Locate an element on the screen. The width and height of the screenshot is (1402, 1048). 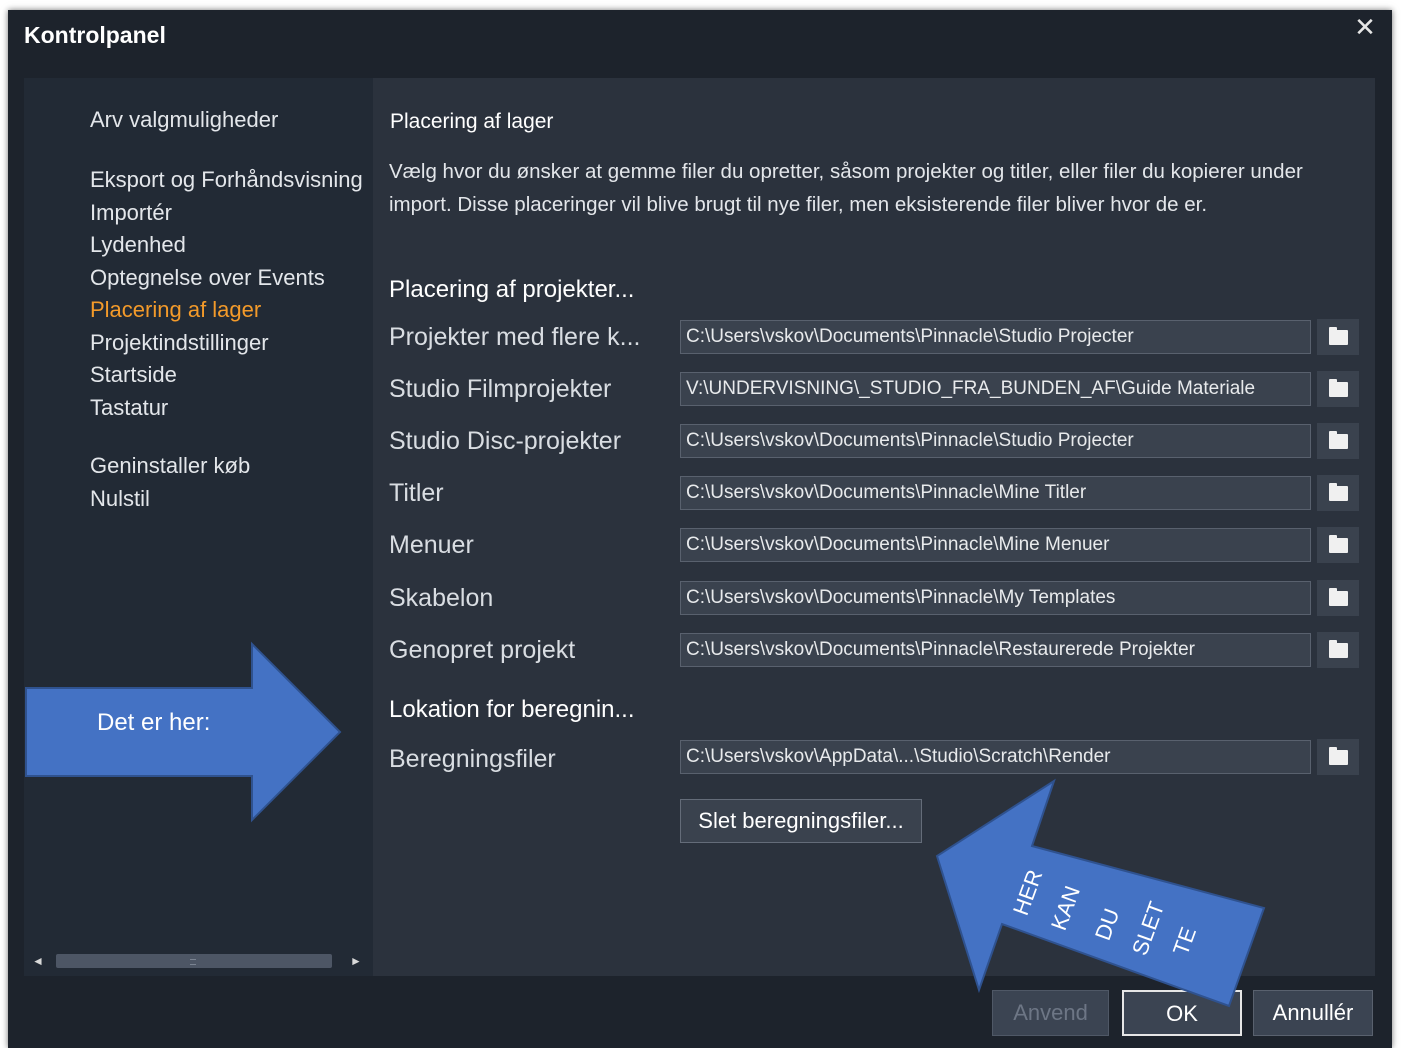
arrow-diagonal-shape is located at coordinates (1100, 893).